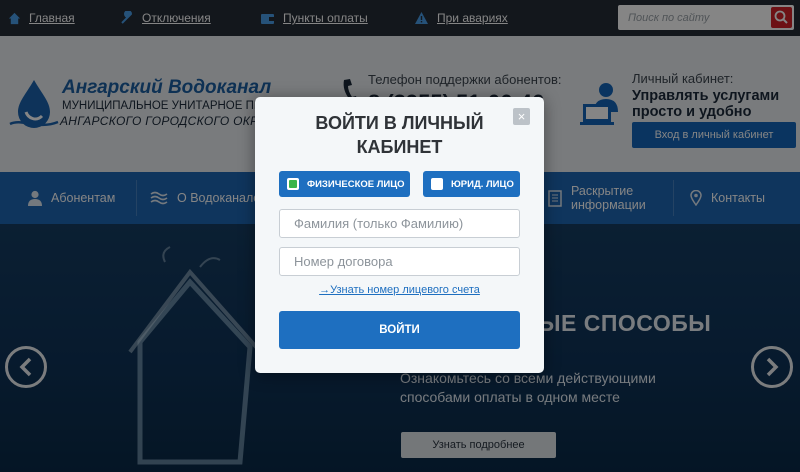 The image size is (800, 472). Describe the element at coordinates (356, 184) in the screenshot. I see `tab-individual-label: ФИЗИЧЕСКОЕ ЛИЦО` at that location.